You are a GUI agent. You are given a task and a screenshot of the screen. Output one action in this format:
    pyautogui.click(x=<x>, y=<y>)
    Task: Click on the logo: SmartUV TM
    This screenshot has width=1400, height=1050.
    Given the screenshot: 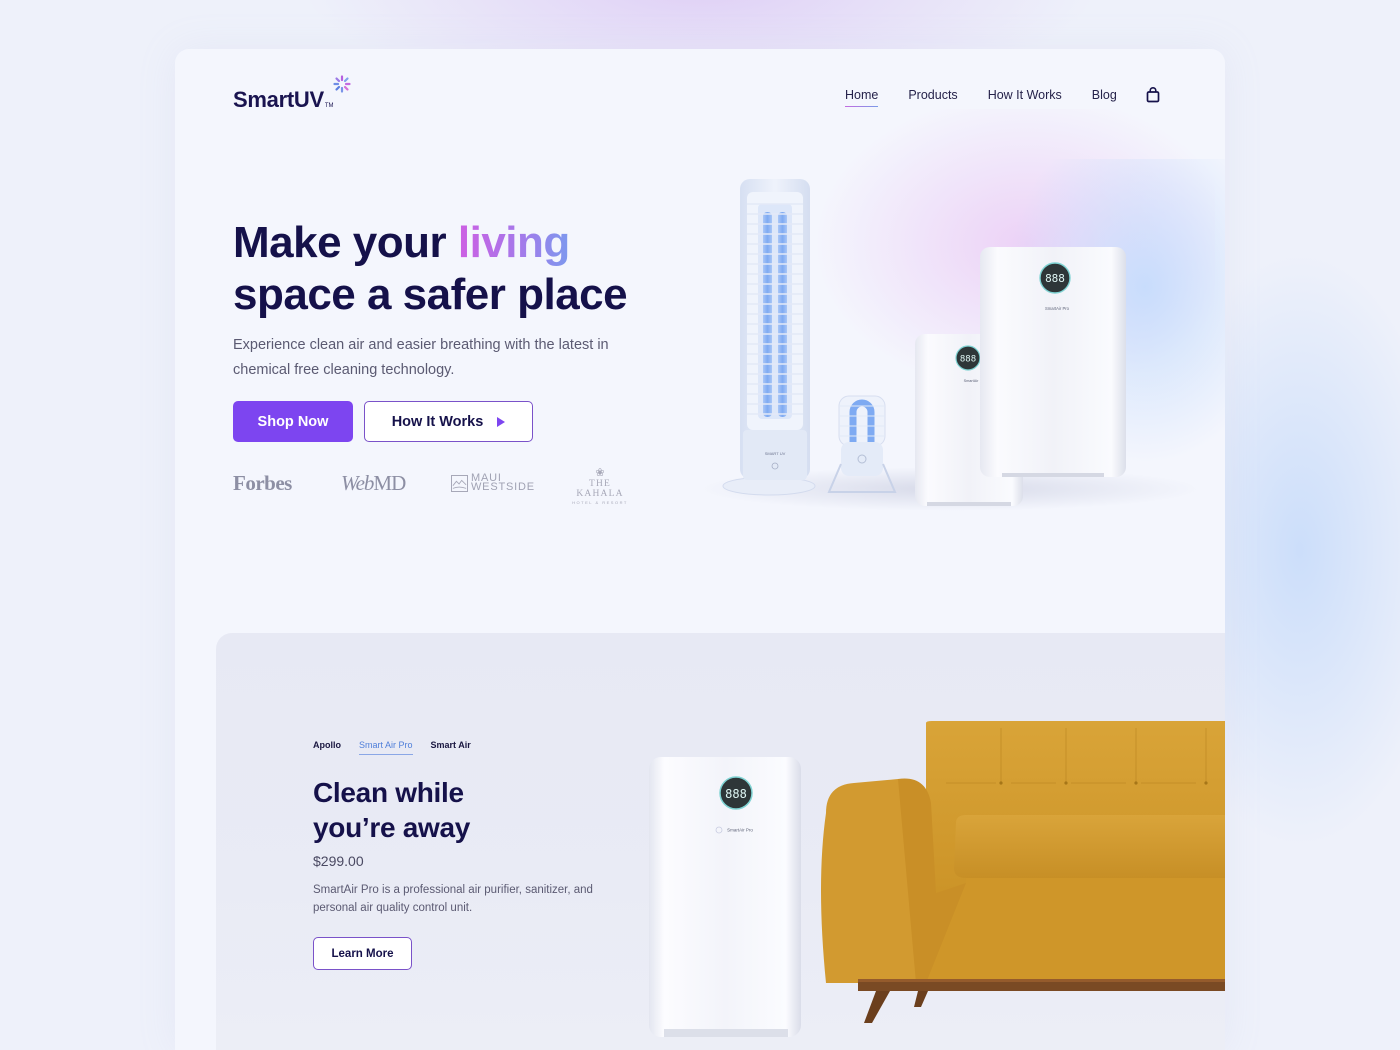 What is the action you would take?
    pyautogui.click(x=292, y=94)
    